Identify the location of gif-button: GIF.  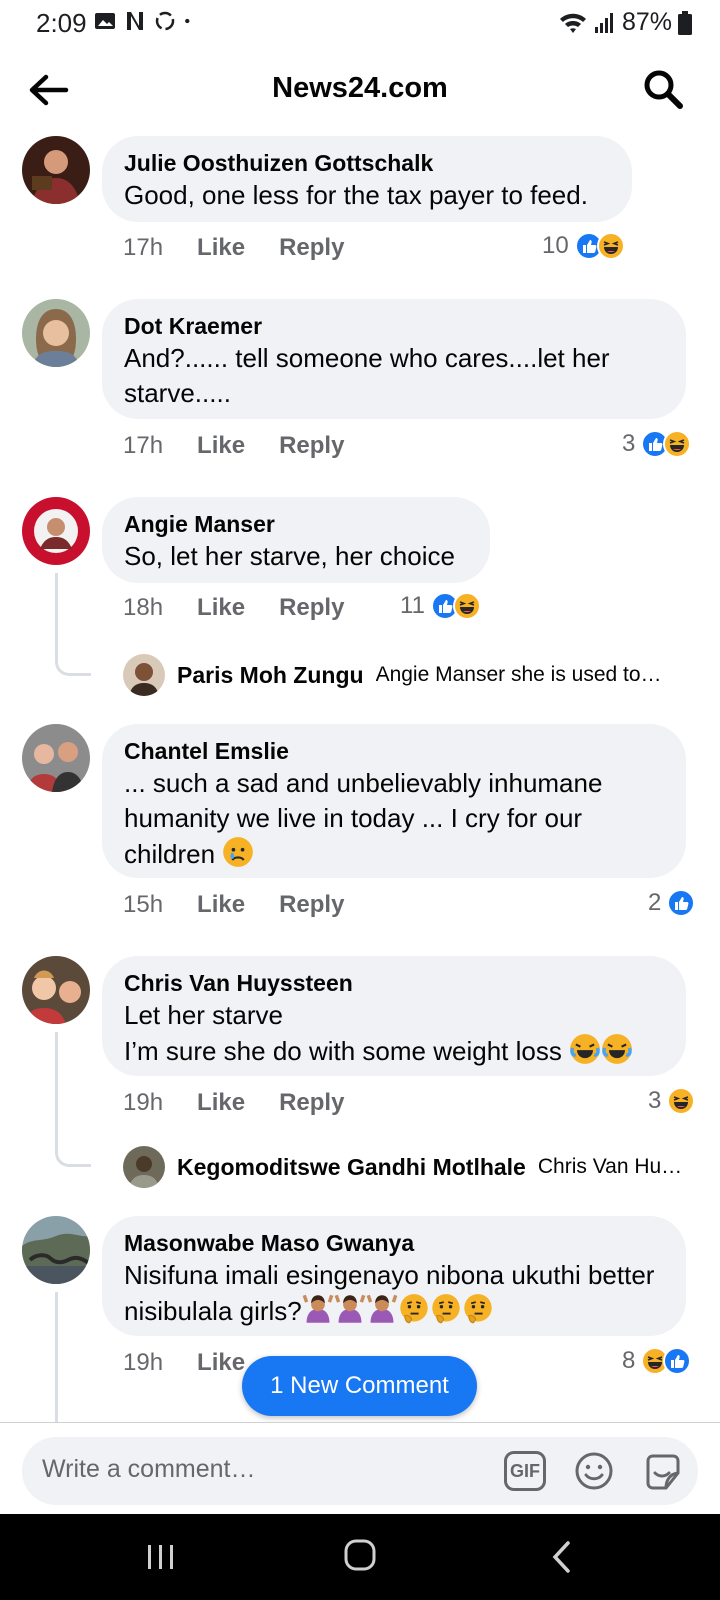
(525, 1471).